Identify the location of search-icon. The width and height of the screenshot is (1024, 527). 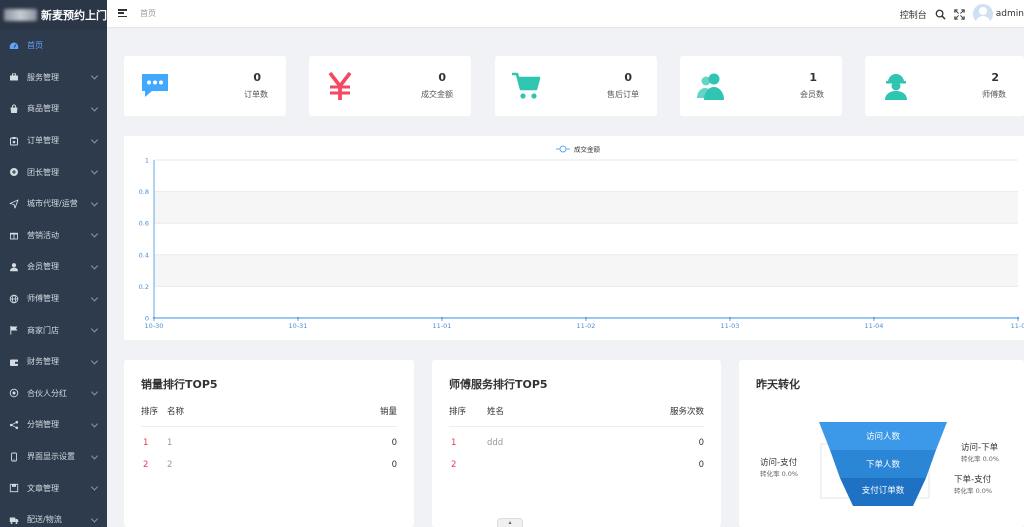
(940, 14).